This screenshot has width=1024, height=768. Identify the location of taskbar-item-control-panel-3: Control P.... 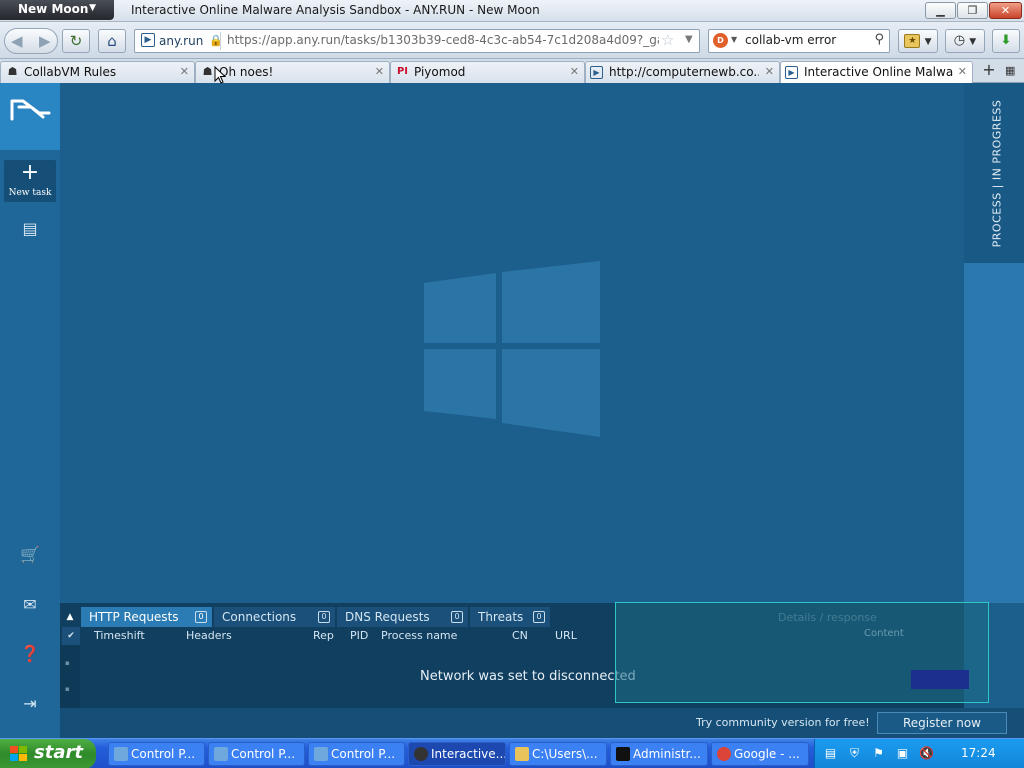
(356, 754).